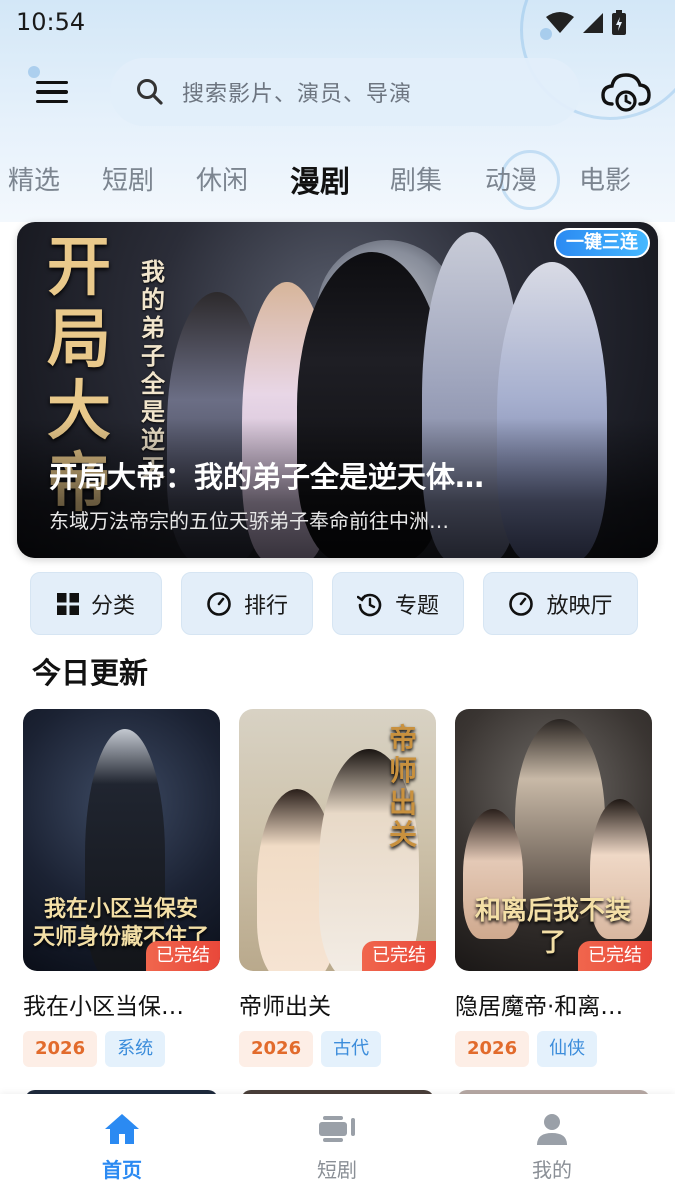  I want to click on category-button: 分类, so click(96, 603).